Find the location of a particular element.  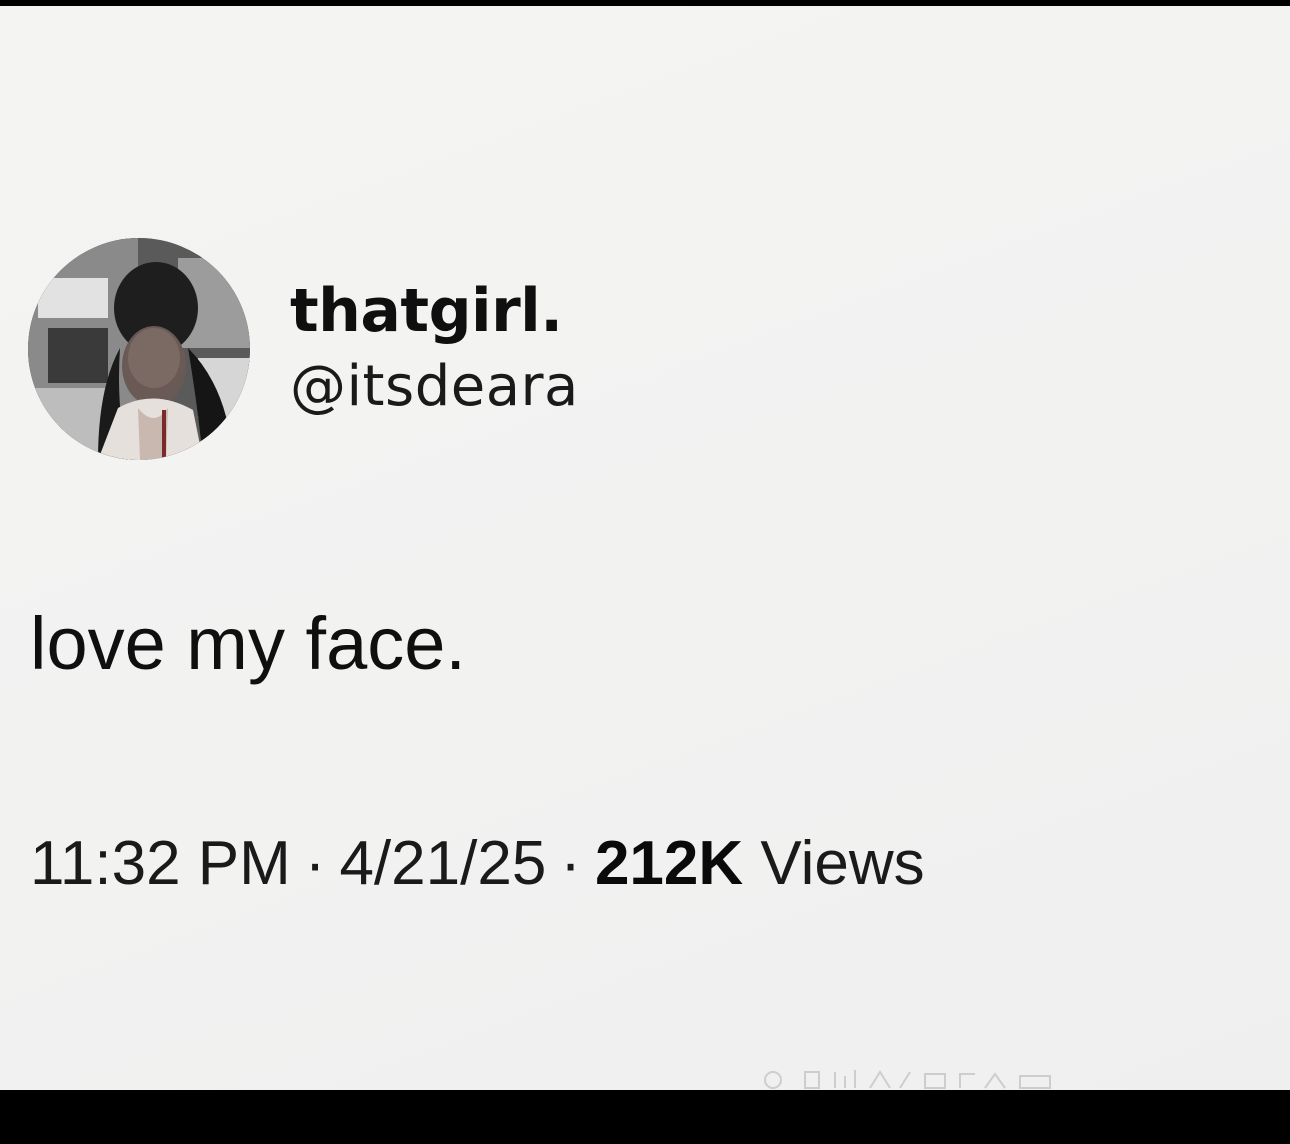

tweet-text: love my face. is located at coordinates (248, 643).